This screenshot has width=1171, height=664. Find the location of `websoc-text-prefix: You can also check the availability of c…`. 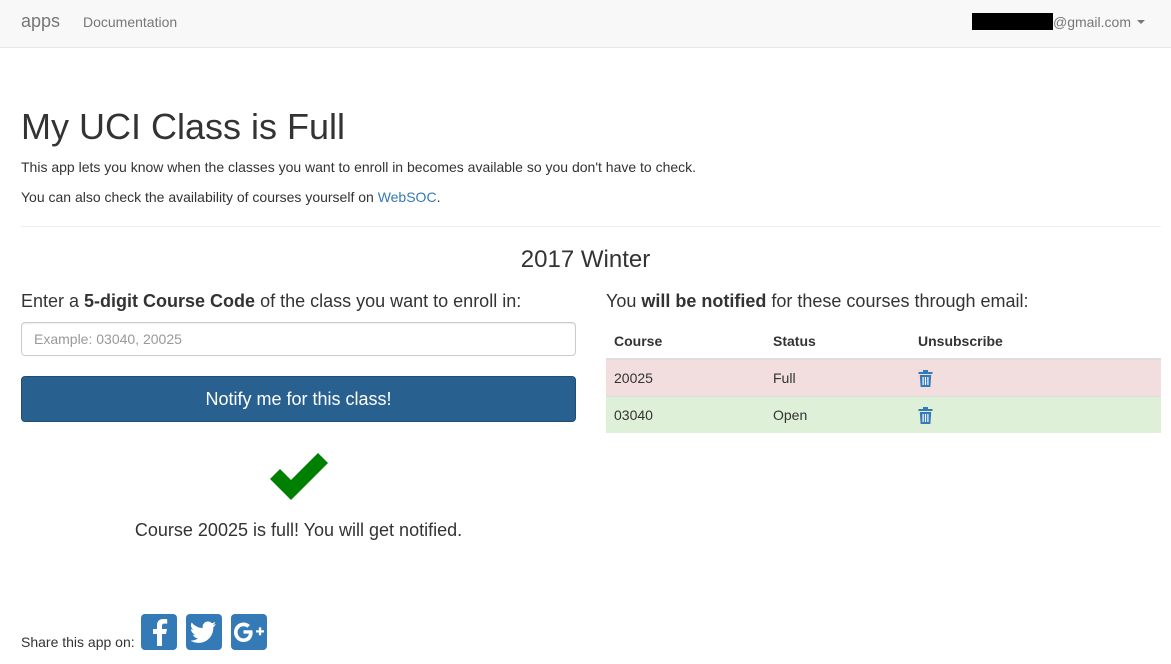

websoc-text-prefix: You can also check the availability of c… is located at coordinates (199, 197).